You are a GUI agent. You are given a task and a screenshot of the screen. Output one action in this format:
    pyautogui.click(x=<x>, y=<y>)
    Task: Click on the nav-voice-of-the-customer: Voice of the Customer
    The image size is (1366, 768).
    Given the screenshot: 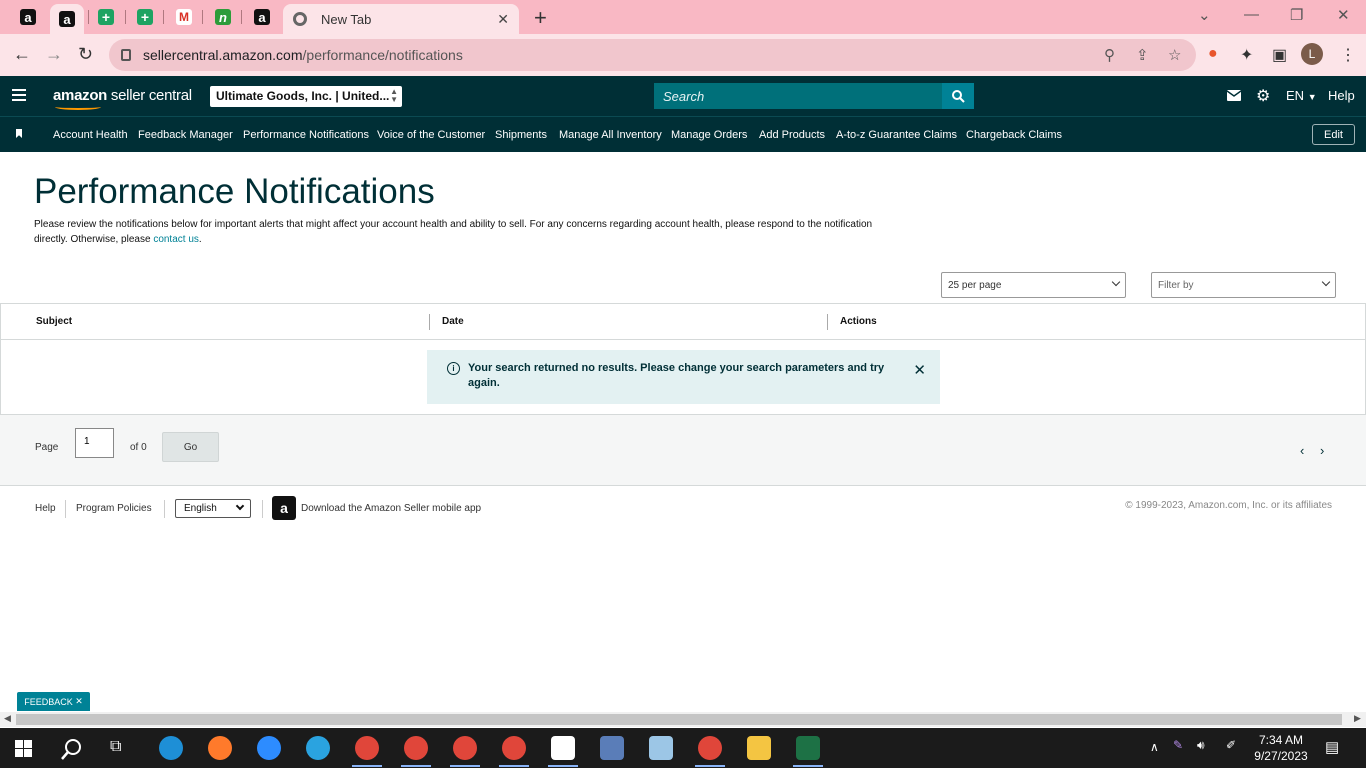 What is the action you would take?
    pyautogui.click(x=431, y=135)
    